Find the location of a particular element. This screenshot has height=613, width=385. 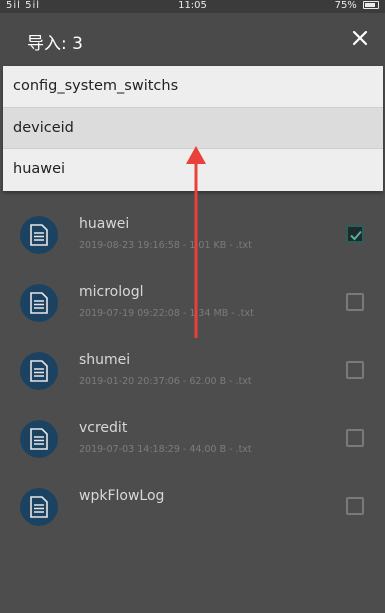

file-name: shumei is located at coordinates (105, 360).